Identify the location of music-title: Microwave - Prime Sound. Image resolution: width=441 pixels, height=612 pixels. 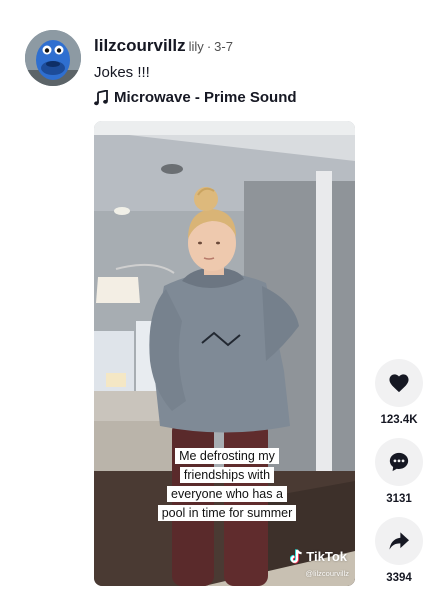
(205, 97).